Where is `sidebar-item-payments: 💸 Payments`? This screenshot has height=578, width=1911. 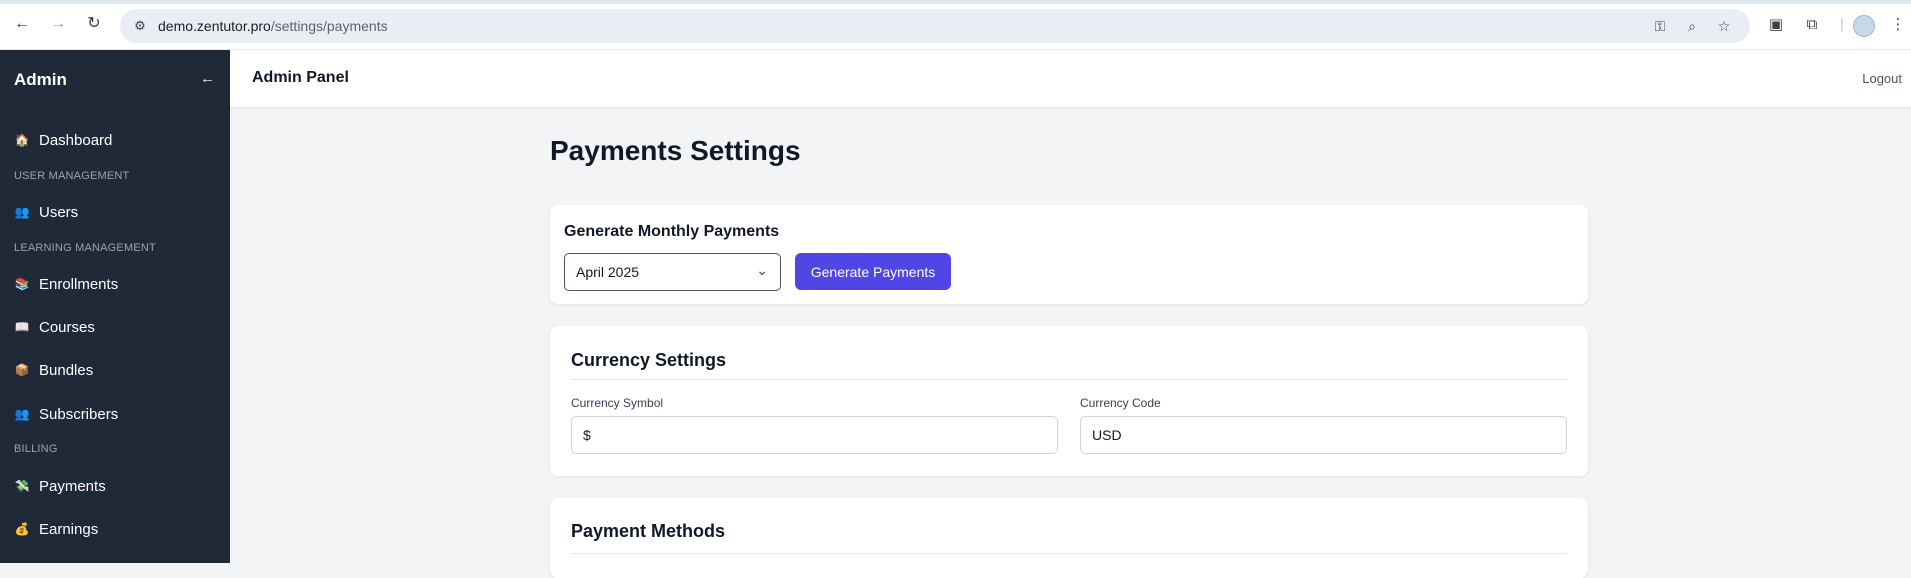
sidebar-item-payments: 💸 Payments is located at coordinates (60, 486).